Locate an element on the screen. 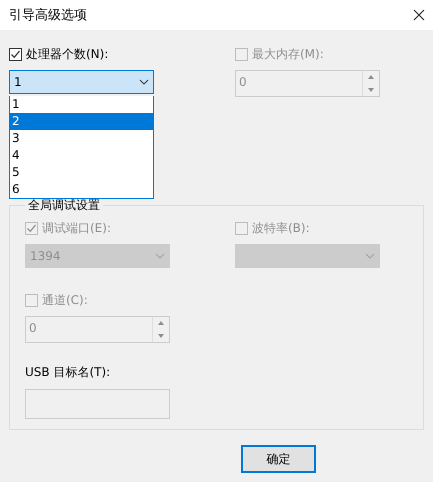 Image resolution: width=433 pixels, height=482 pixels. ok-button: 确定 is located at coordinates (278, 459).